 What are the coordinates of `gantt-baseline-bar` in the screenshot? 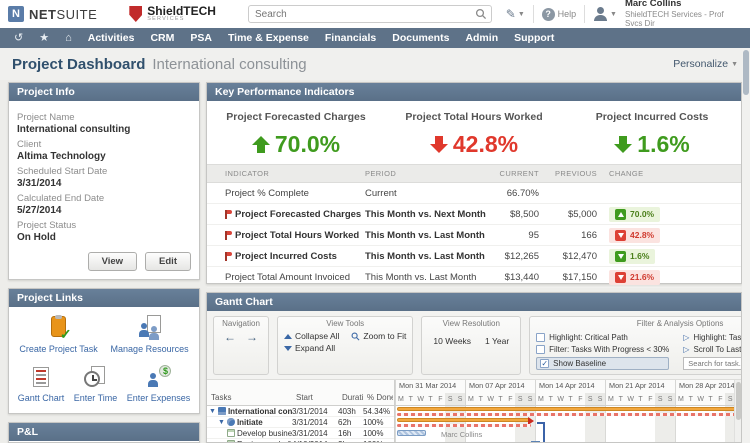 It's located at (569, 414).